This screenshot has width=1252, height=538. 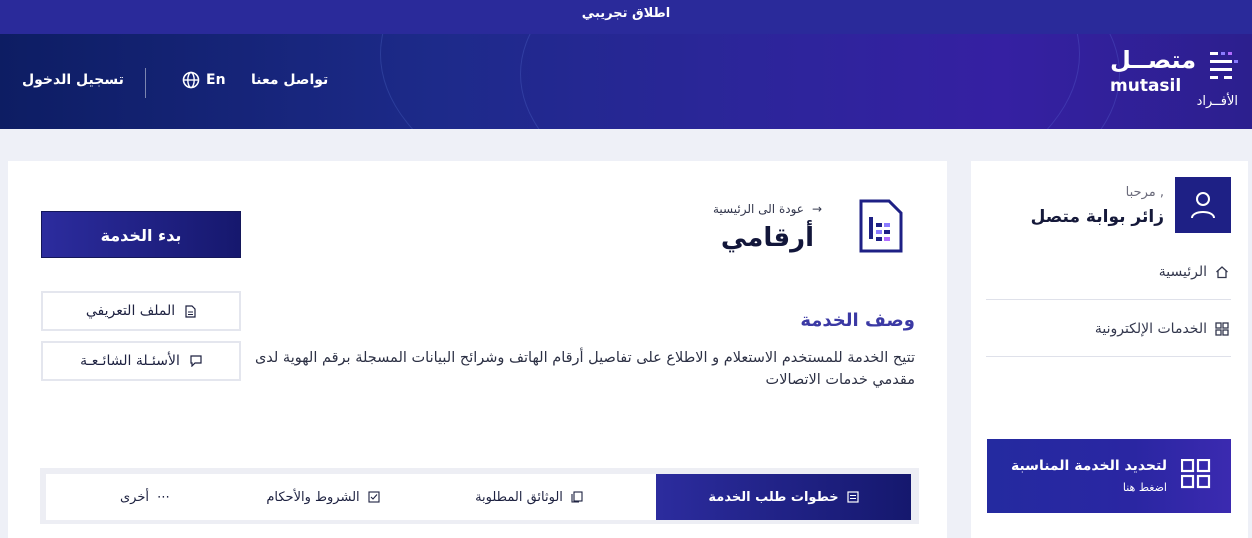 I want to click on promo-cta: اضغط هنا, so click(x=1144, y=487).